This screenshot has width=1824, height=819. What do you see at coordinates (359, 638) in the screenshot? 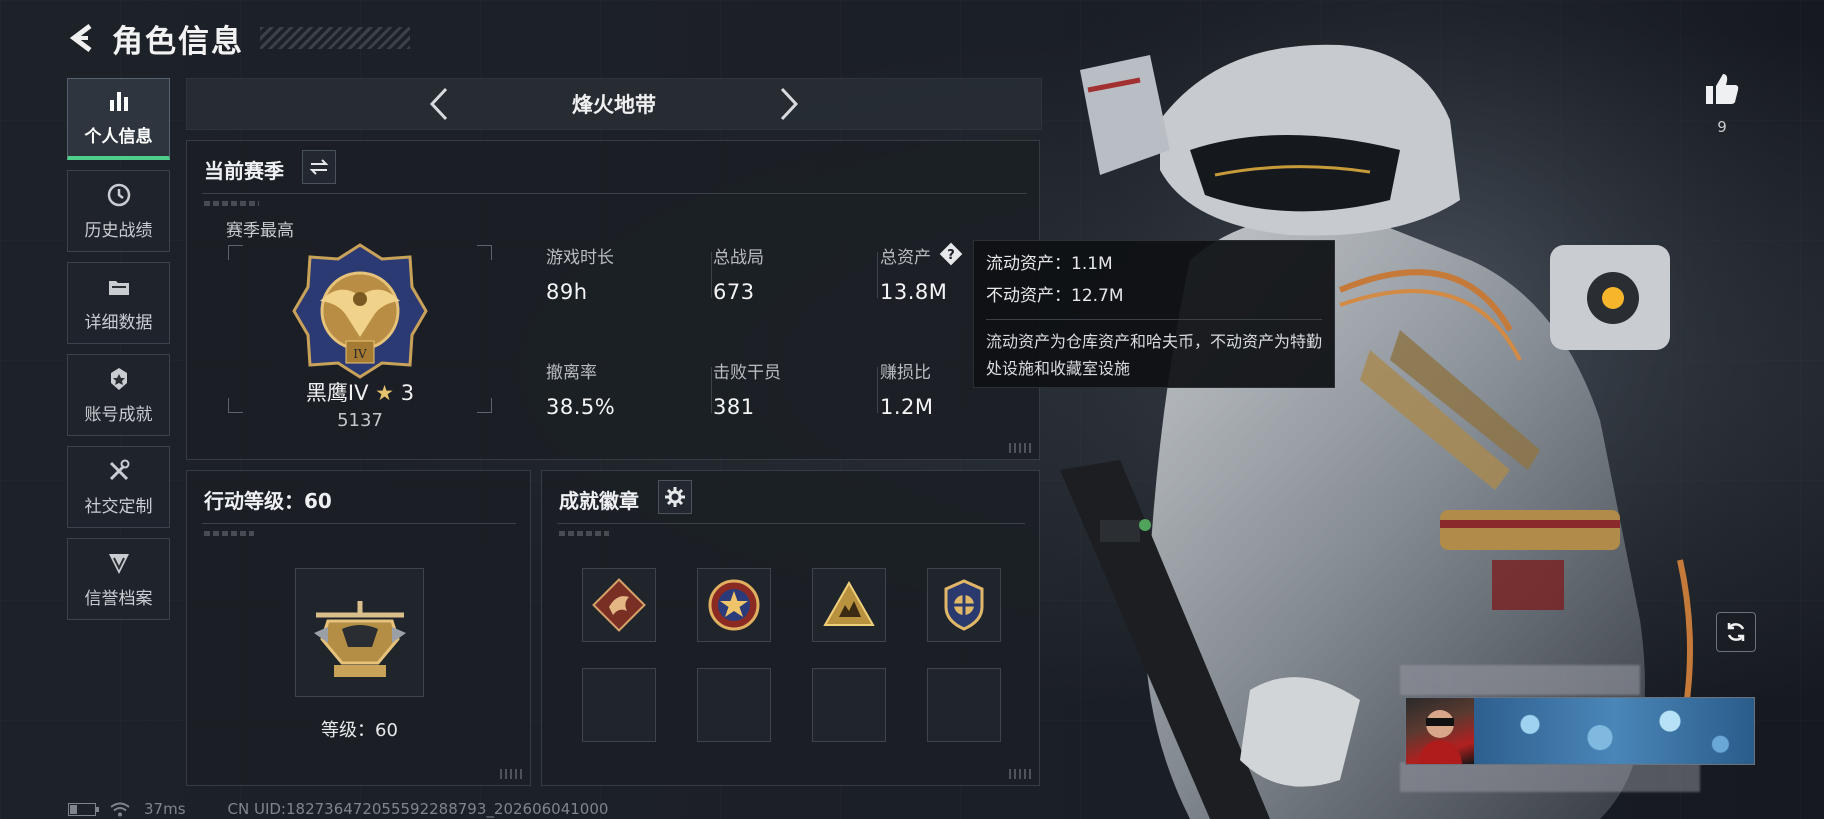
I see `helicopter-emblem-icon` at bounding box center [359, 638].